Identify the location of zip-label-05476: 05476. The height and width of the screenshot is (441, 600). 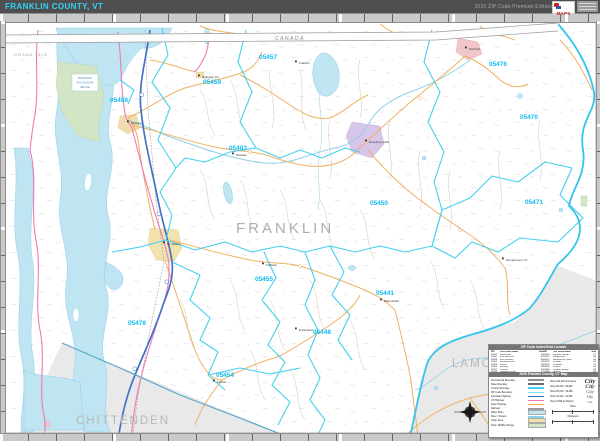
(498, 64).